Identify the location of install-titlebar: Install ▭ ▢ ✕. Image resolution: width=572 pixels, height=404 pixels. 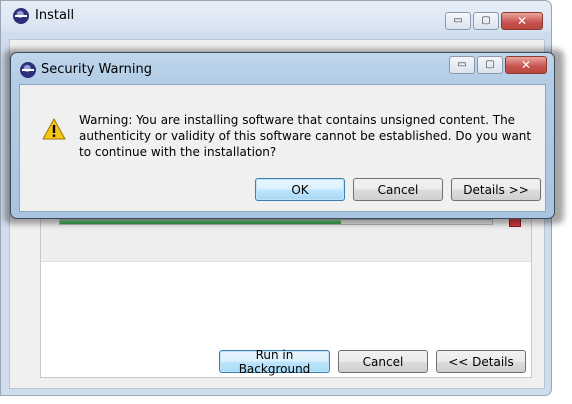
(276, 16).